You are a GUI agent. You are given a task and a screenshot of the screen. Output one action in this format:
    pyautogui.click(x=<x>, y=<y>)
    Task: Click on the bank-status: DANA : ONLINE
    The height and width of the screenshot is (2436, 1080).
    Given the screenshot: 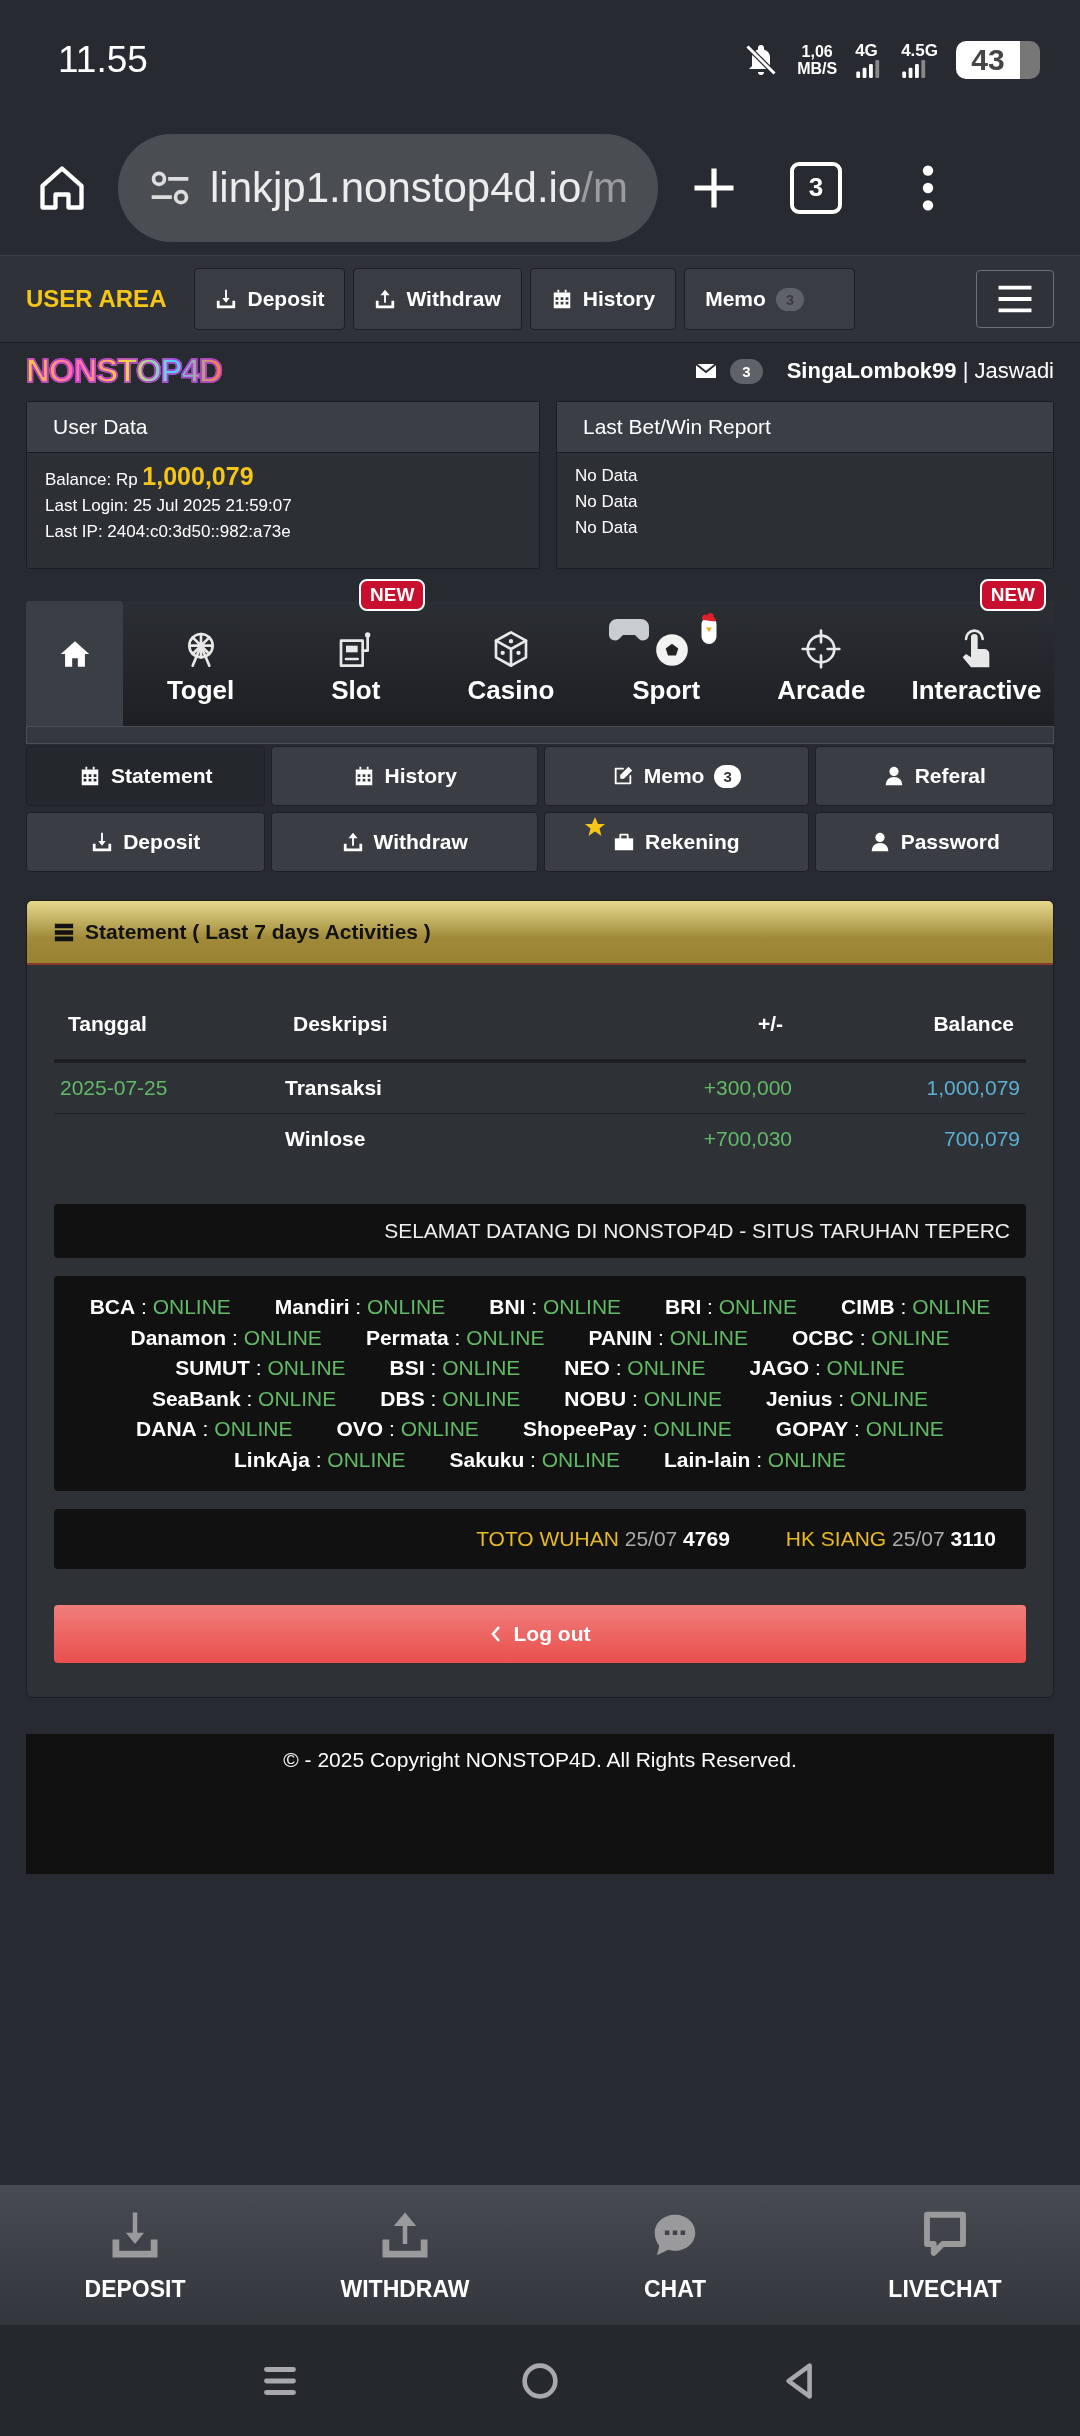 What is the action you would take?
    pyautogui.click(x=214, y=1429)
    